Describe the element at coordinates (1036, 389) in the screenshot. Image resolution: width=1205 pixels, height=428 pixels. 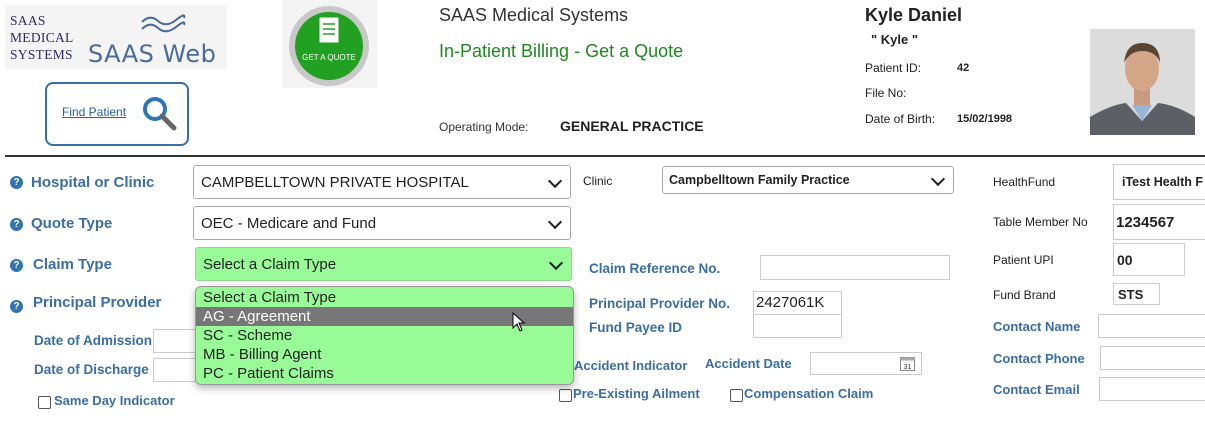
I see `contact-email-label: Contact Email` at that location.